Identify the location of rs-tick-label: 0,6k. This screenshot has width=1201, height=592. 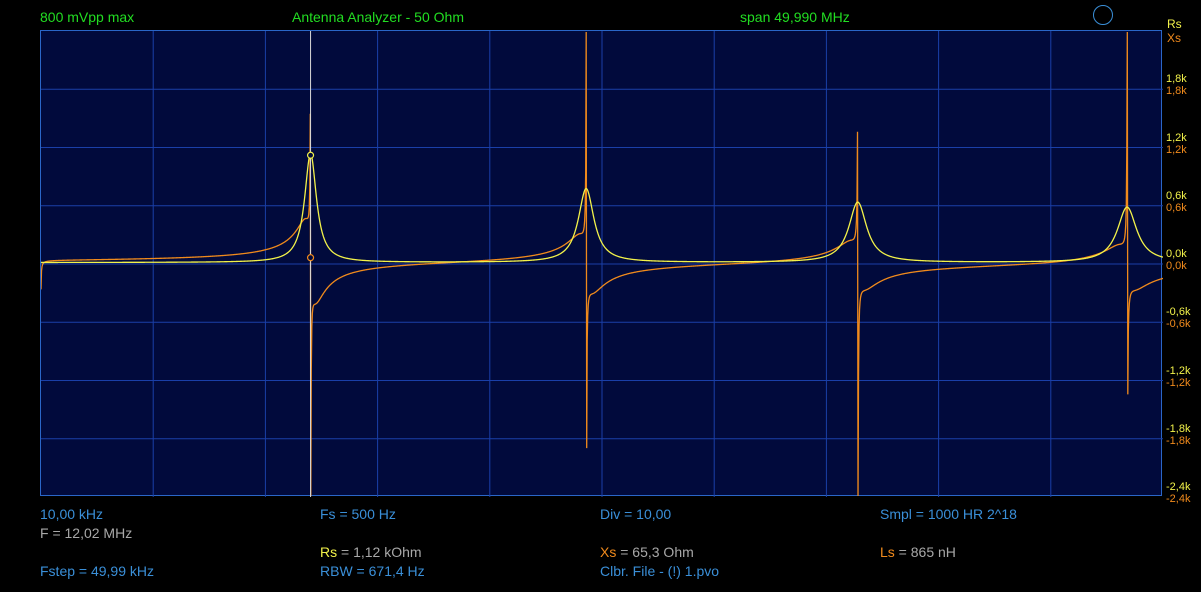
(1176, 195).